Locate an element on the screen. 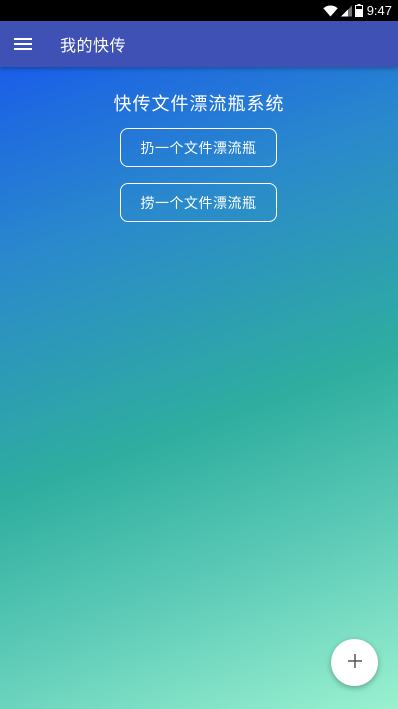 Image resolution: width=398 pixels, height=709 pixels. app-title: 我的快传 is located at coordinates (93, 45).